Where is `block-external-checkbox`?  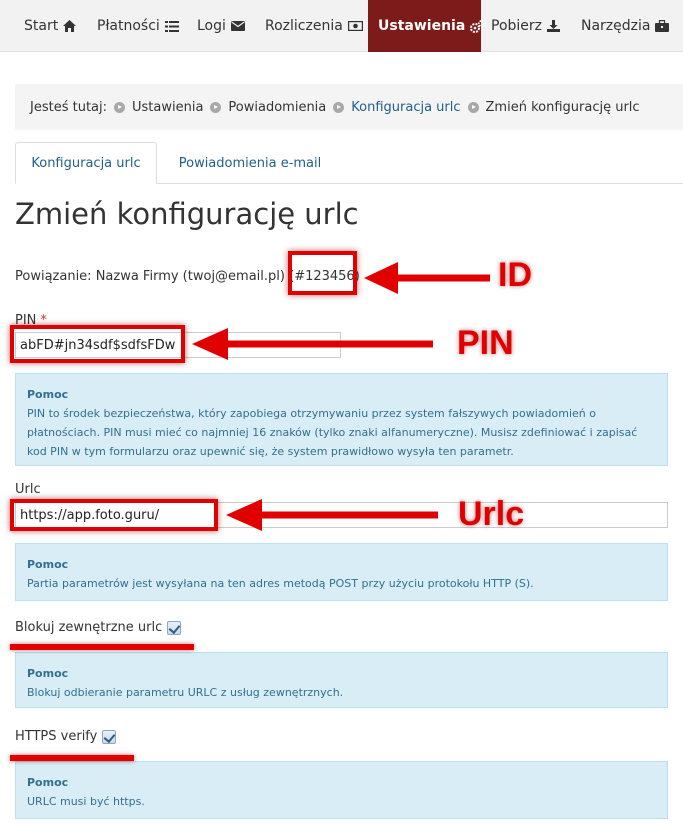 block-external-checkbox is located at coordinates (174, 627).